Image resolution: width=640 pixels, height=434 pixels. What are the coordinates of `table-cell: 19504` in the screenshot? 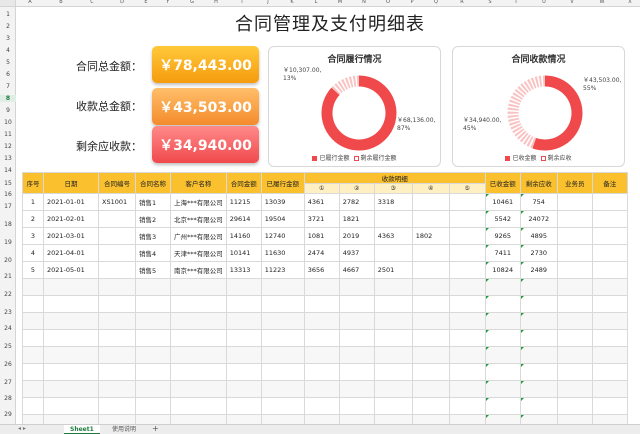 It's located at (282, 219).